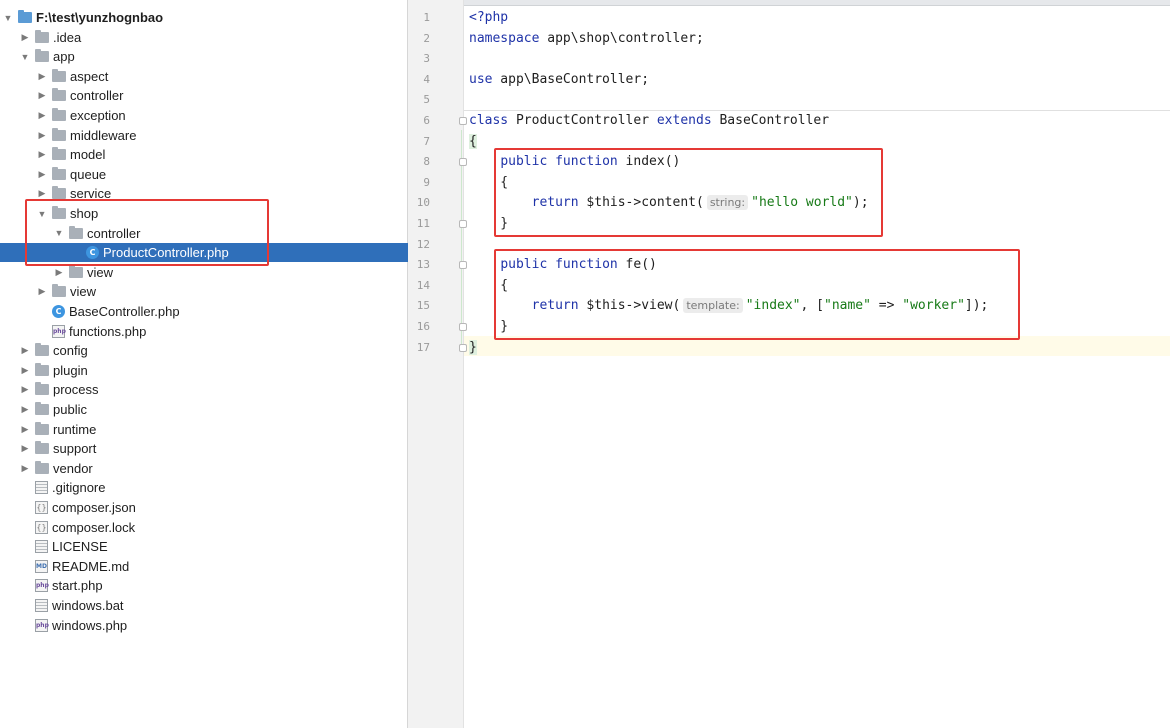 This screenshot has height=728, width=1170. Describe the element at coordinates (41, 527) in the screenshot. I see `json-file-icon: {}` at that location.